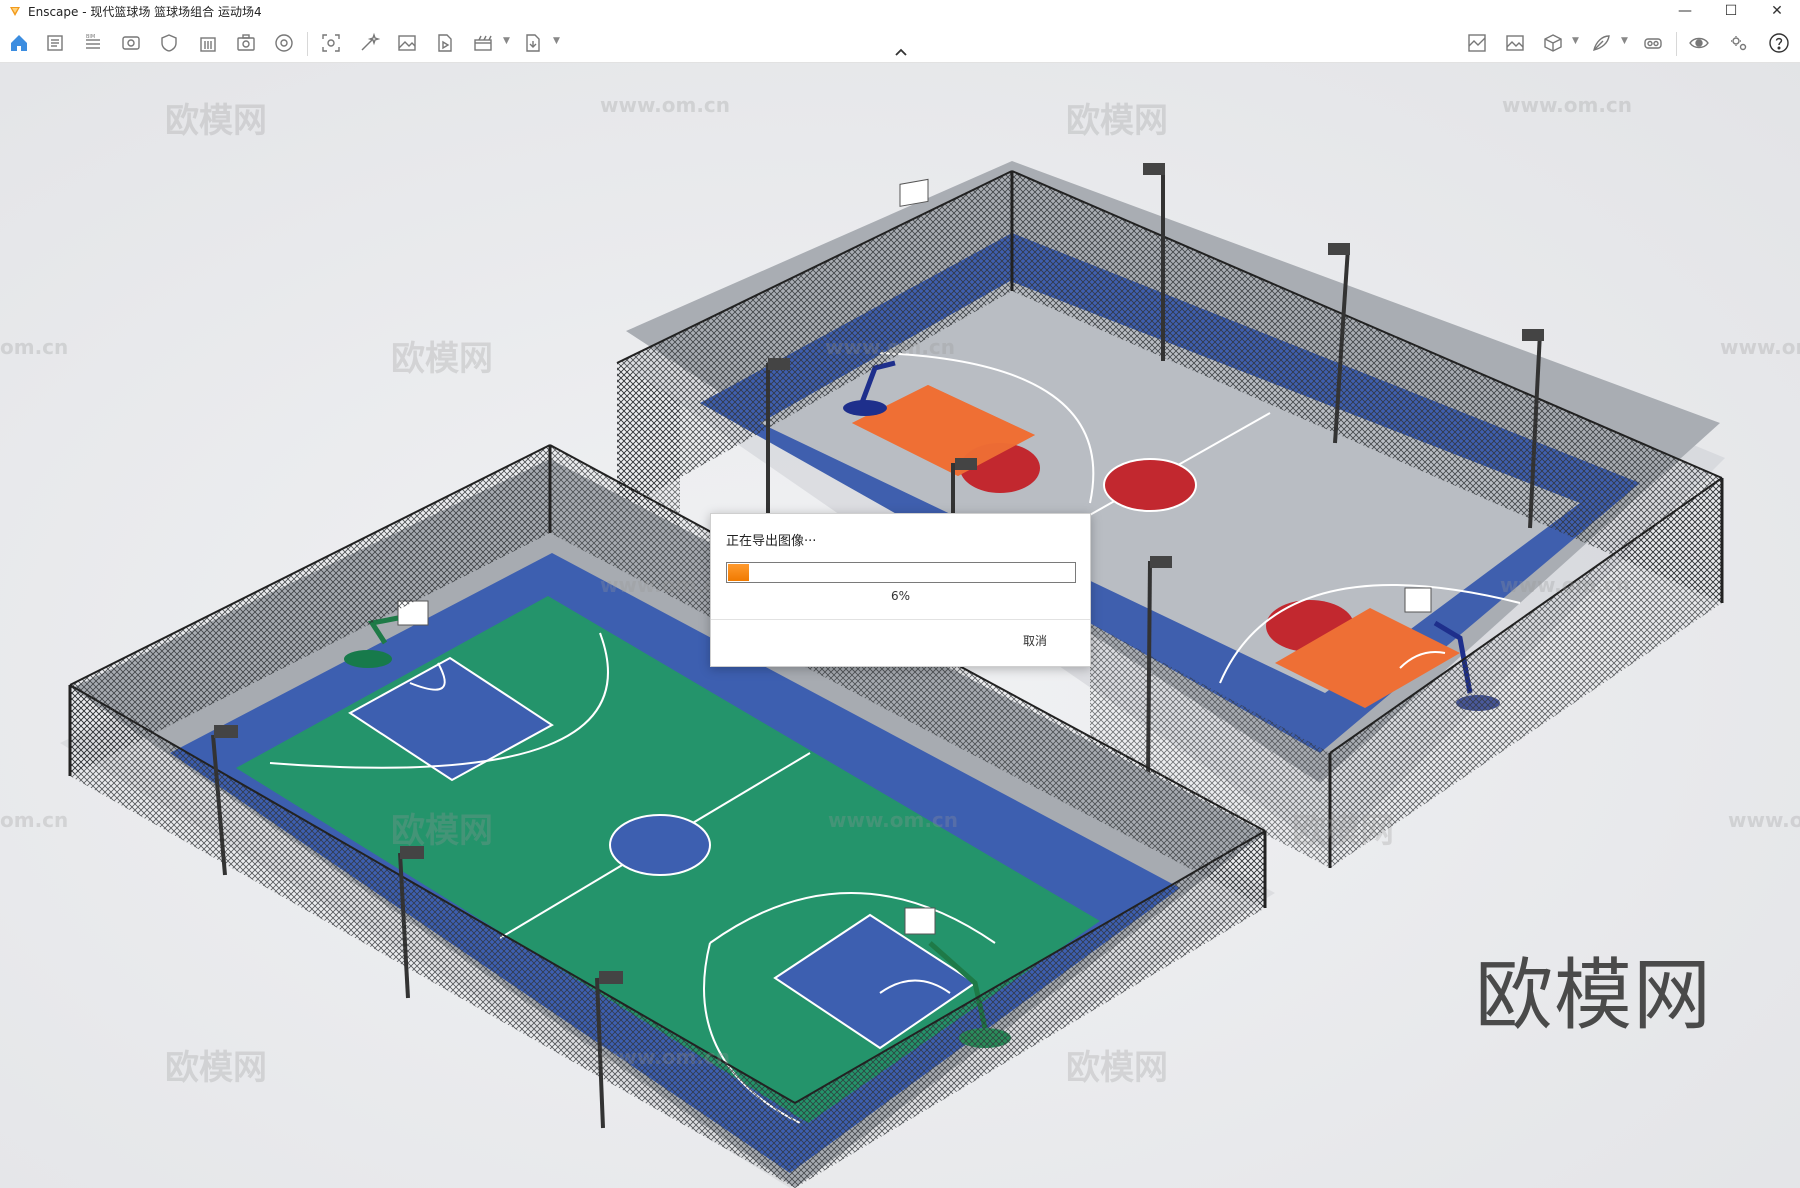 The width and height of the screenshot is (1800, 1188). Describe the element at coordinates (1601, 43) in the screenshot. I see `feather-icon` at that location.